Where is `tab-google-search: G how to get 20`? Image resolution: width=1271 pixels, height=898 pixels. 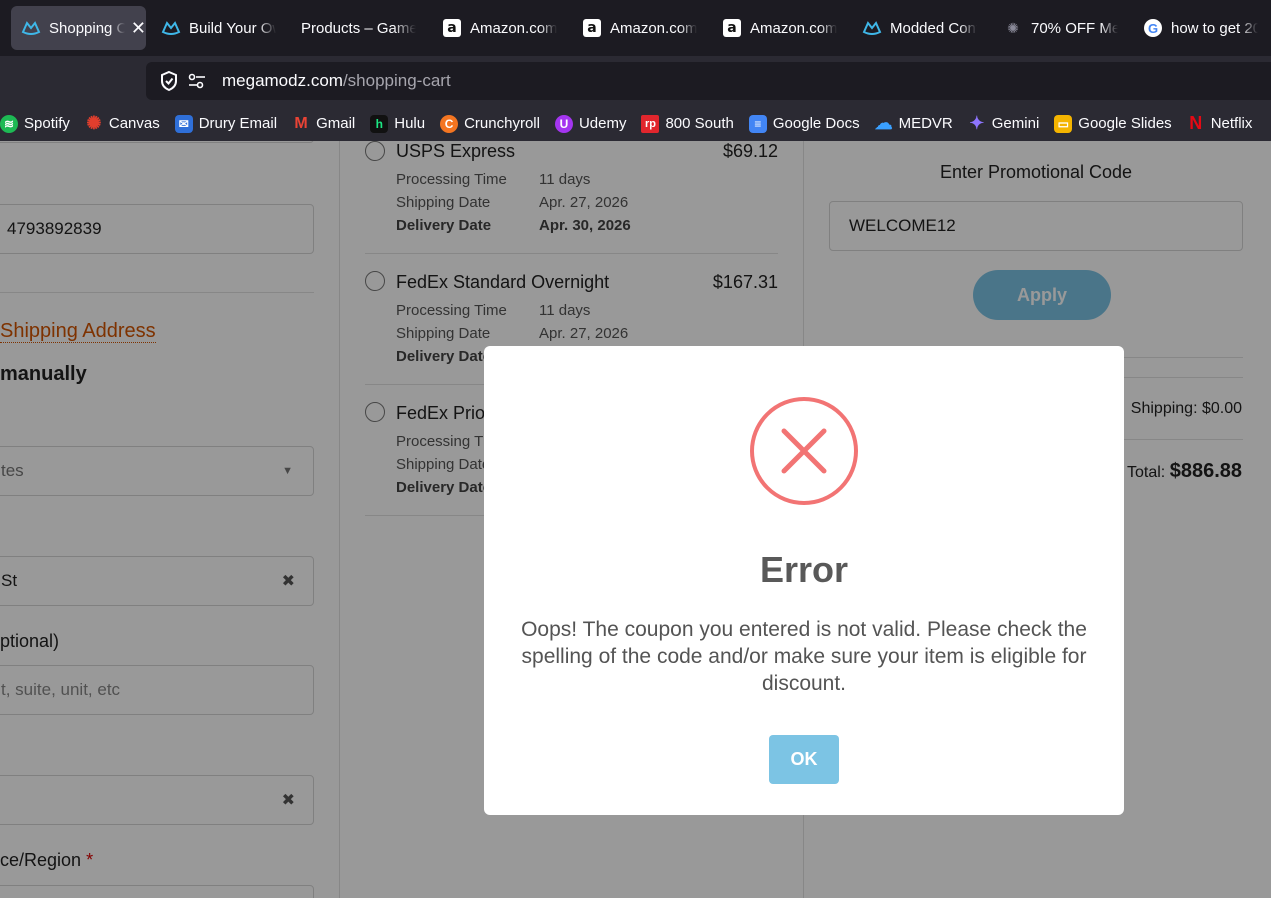
tab-google-search: G how to get 20 is located at coordinates (1200, 28).